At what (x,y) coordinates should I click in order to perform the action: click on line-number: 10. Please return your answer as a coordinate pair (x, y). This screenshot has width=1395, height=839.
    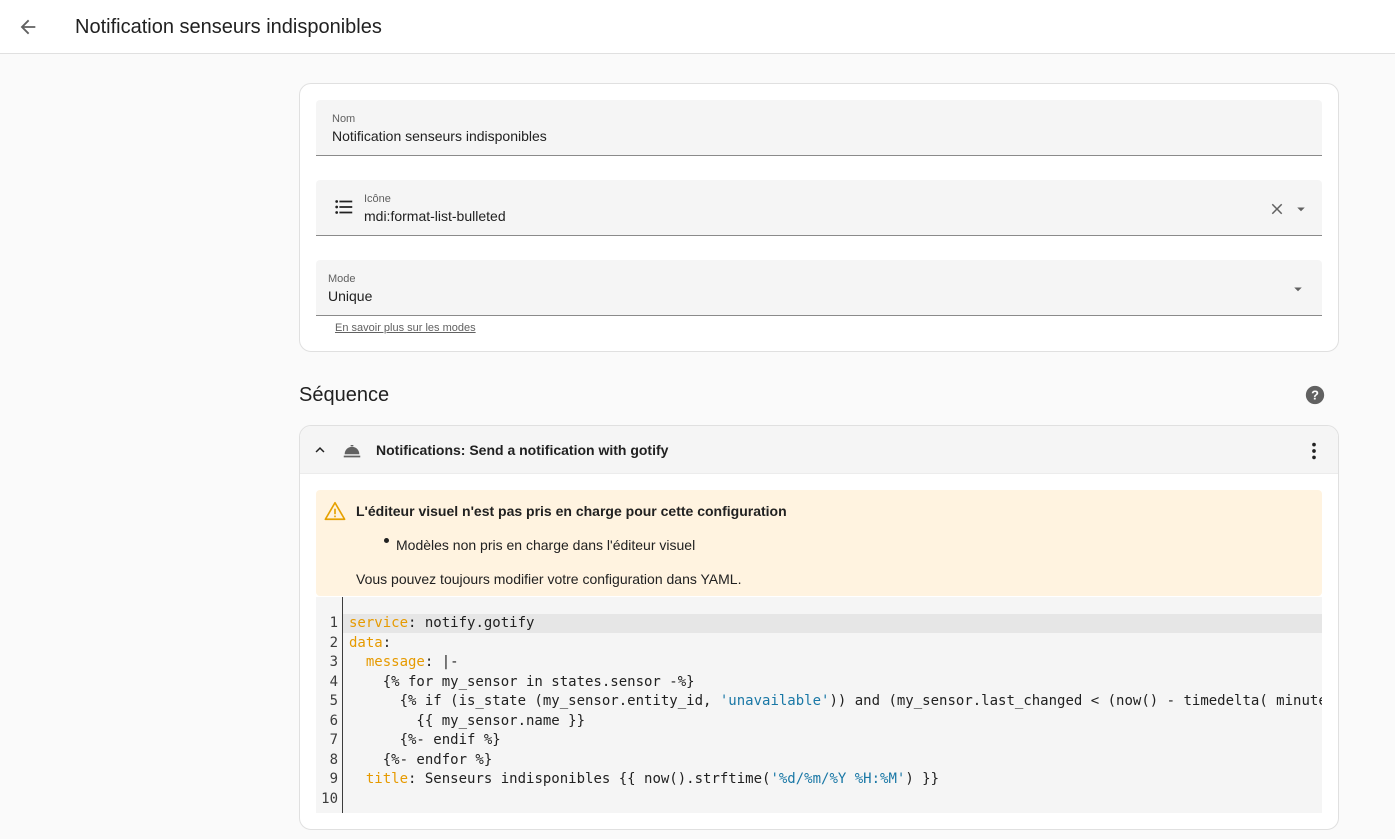
    Looking at the image, I should click on (329, 798).